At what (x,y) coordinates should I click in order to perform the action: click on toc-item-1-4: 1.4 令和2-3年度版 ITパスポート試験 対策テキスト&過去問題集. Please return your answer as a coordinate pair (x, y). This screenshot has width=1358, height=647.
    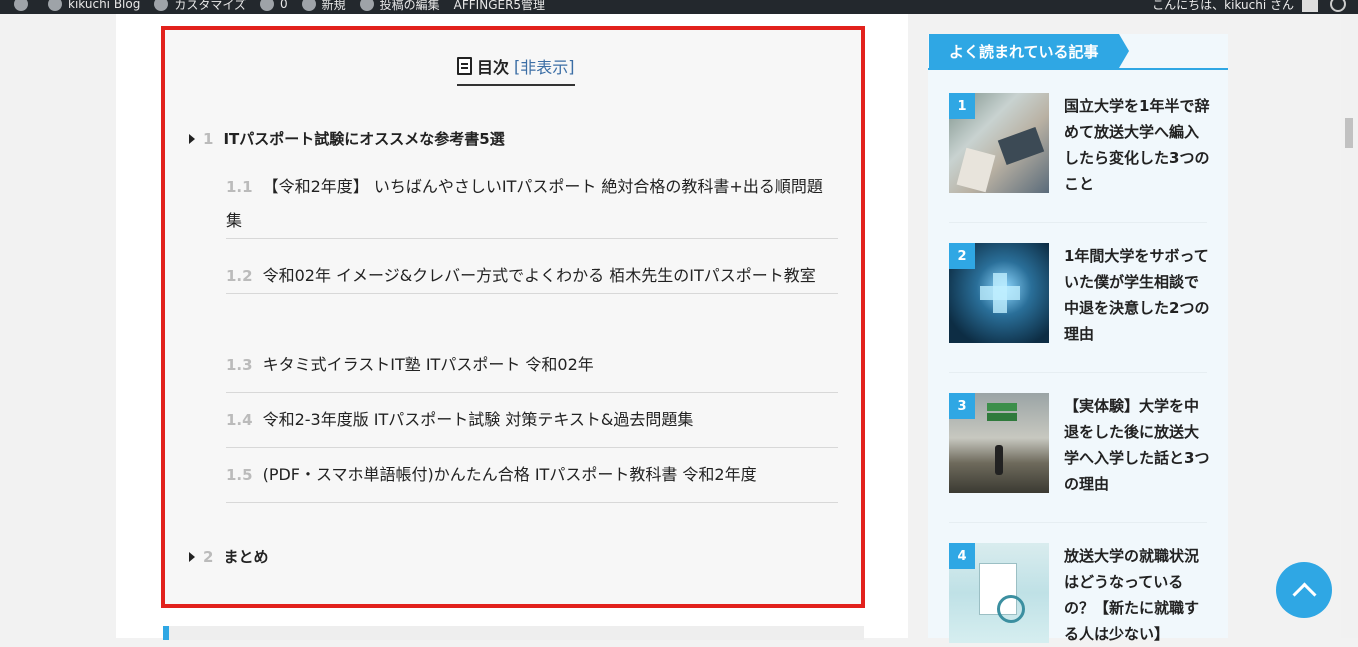
    Looking at the image, I should click on (532, 425).